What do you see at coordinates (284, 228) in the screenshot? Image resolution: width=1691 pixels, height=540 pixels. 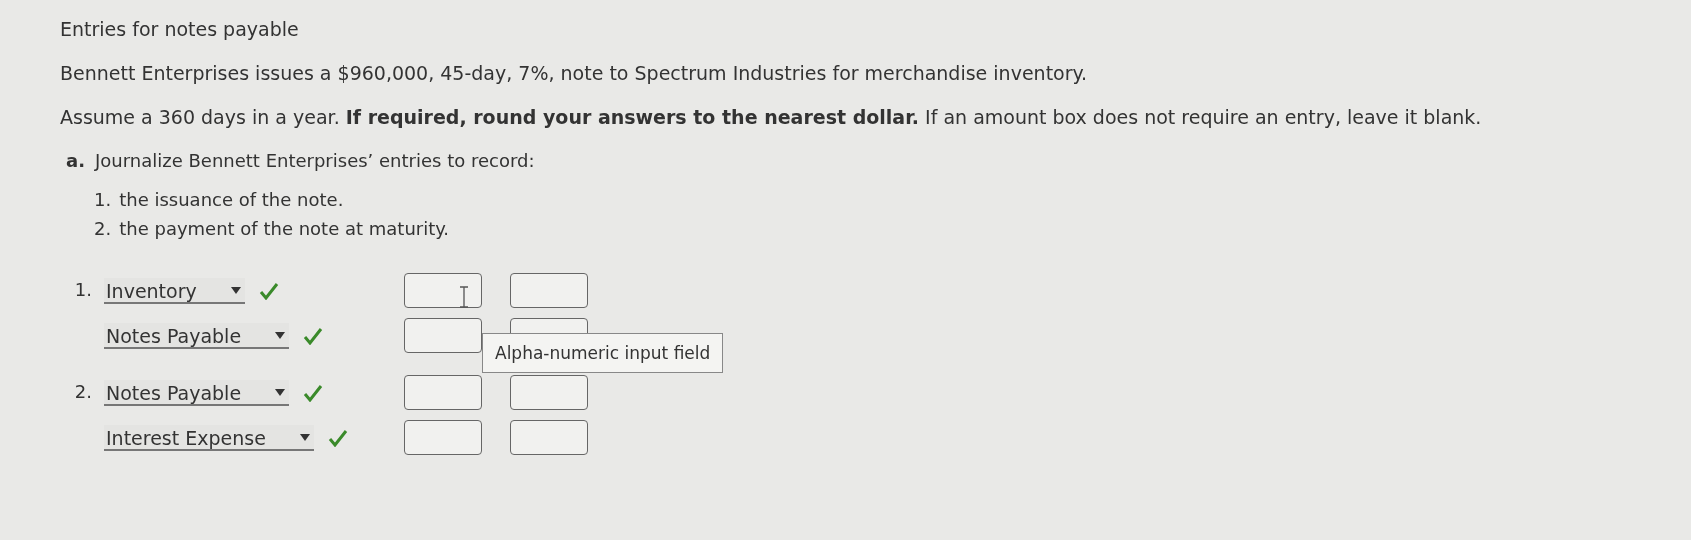 I see `step-text: the payment of the note at maturity.` at bounding box center [284, 228].